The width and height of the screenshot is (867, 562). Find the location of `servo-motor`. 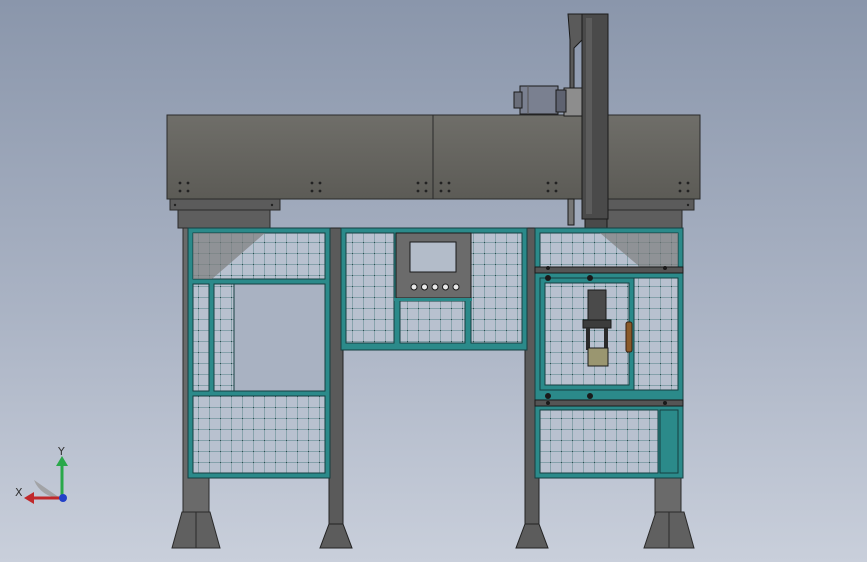

servo-motor is located at coordinates (540, 100).